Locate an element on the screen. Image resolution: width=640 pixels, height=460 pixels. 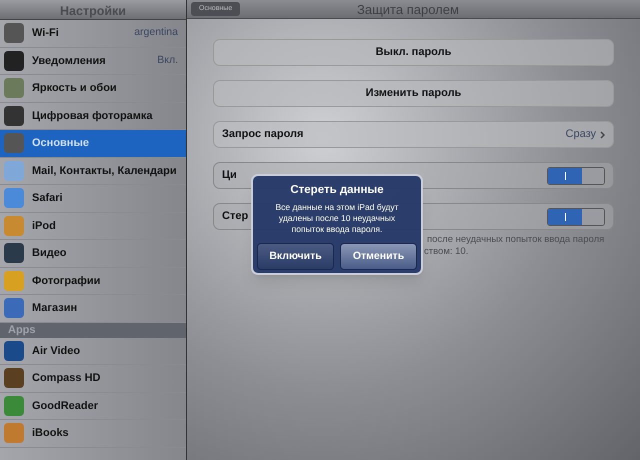
row-label: Запрос пароля is located at coordinates (263, 134).